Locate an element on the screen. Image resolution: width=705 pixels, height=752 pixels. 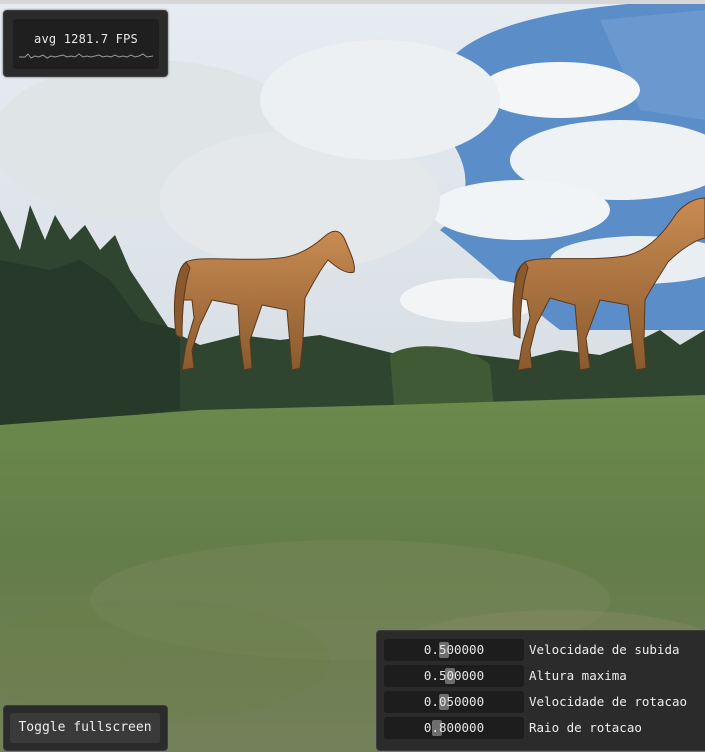
toggle-fullscreen-button: Toggle fullscreen is located at coordinates (85, 728).